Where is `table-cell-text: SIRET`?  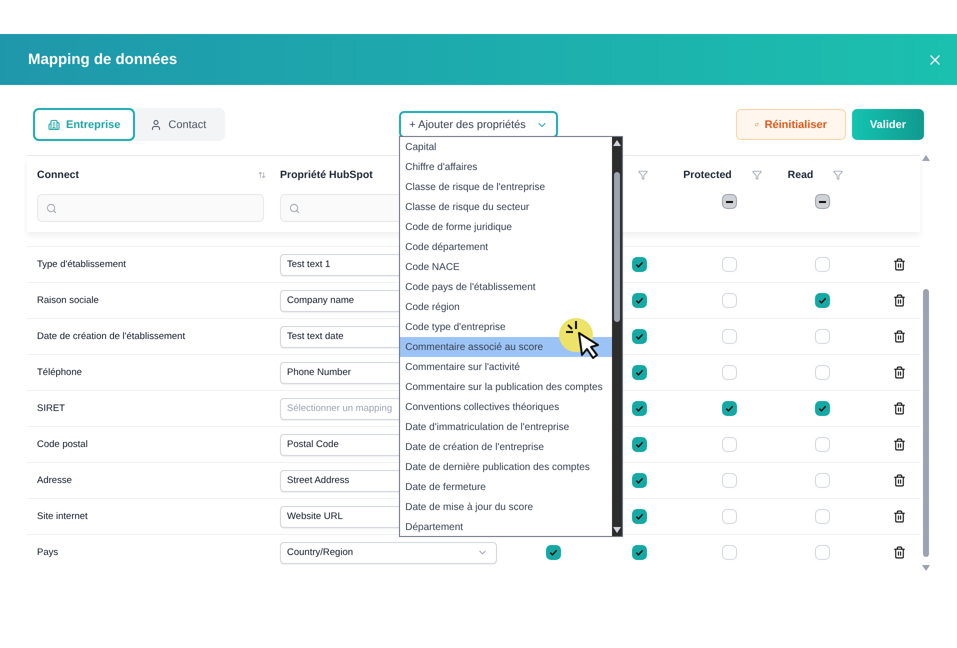
table-cell-text: SIRET is located at coordinates (51, 408).